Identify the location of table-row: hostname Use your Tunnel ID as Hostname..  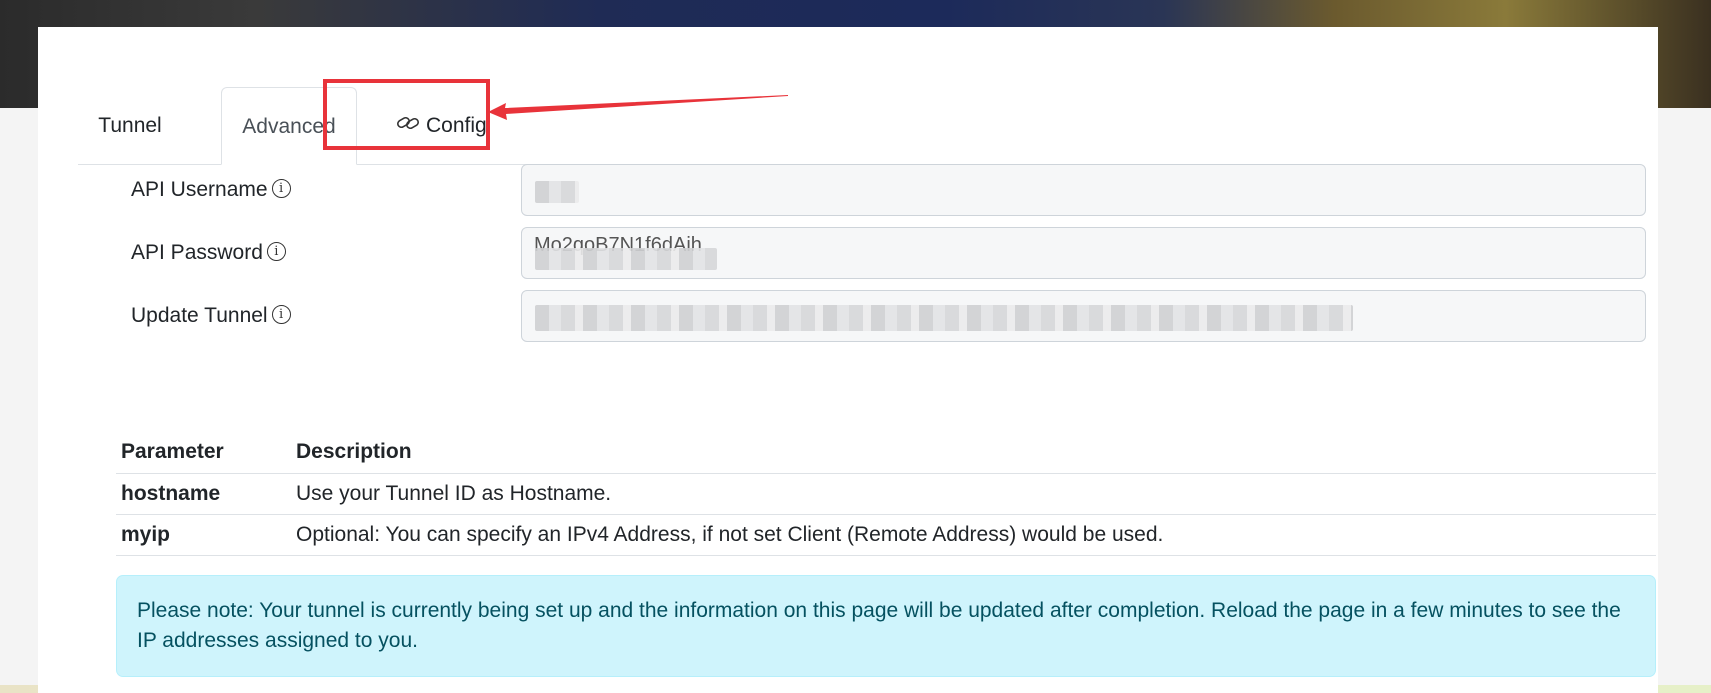
(886, 494).